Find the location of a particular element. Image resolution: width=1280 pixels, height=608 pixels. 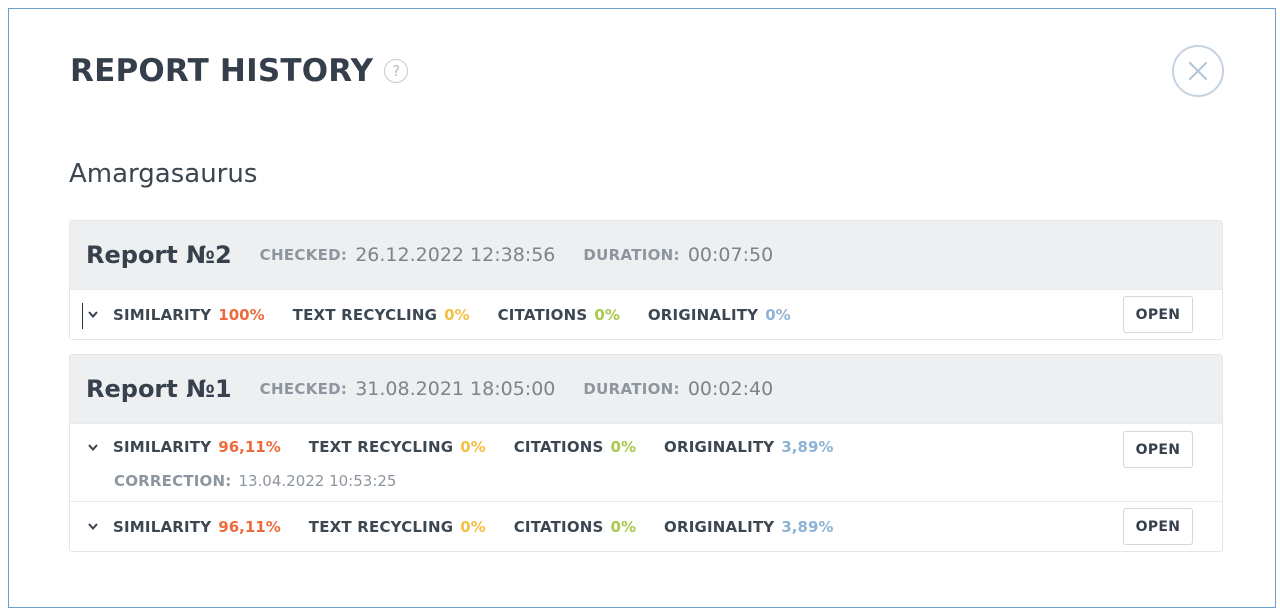

correction-info: CORRECTION: 13.04.2022 10:53:25 is located at coordinates (255, 481).